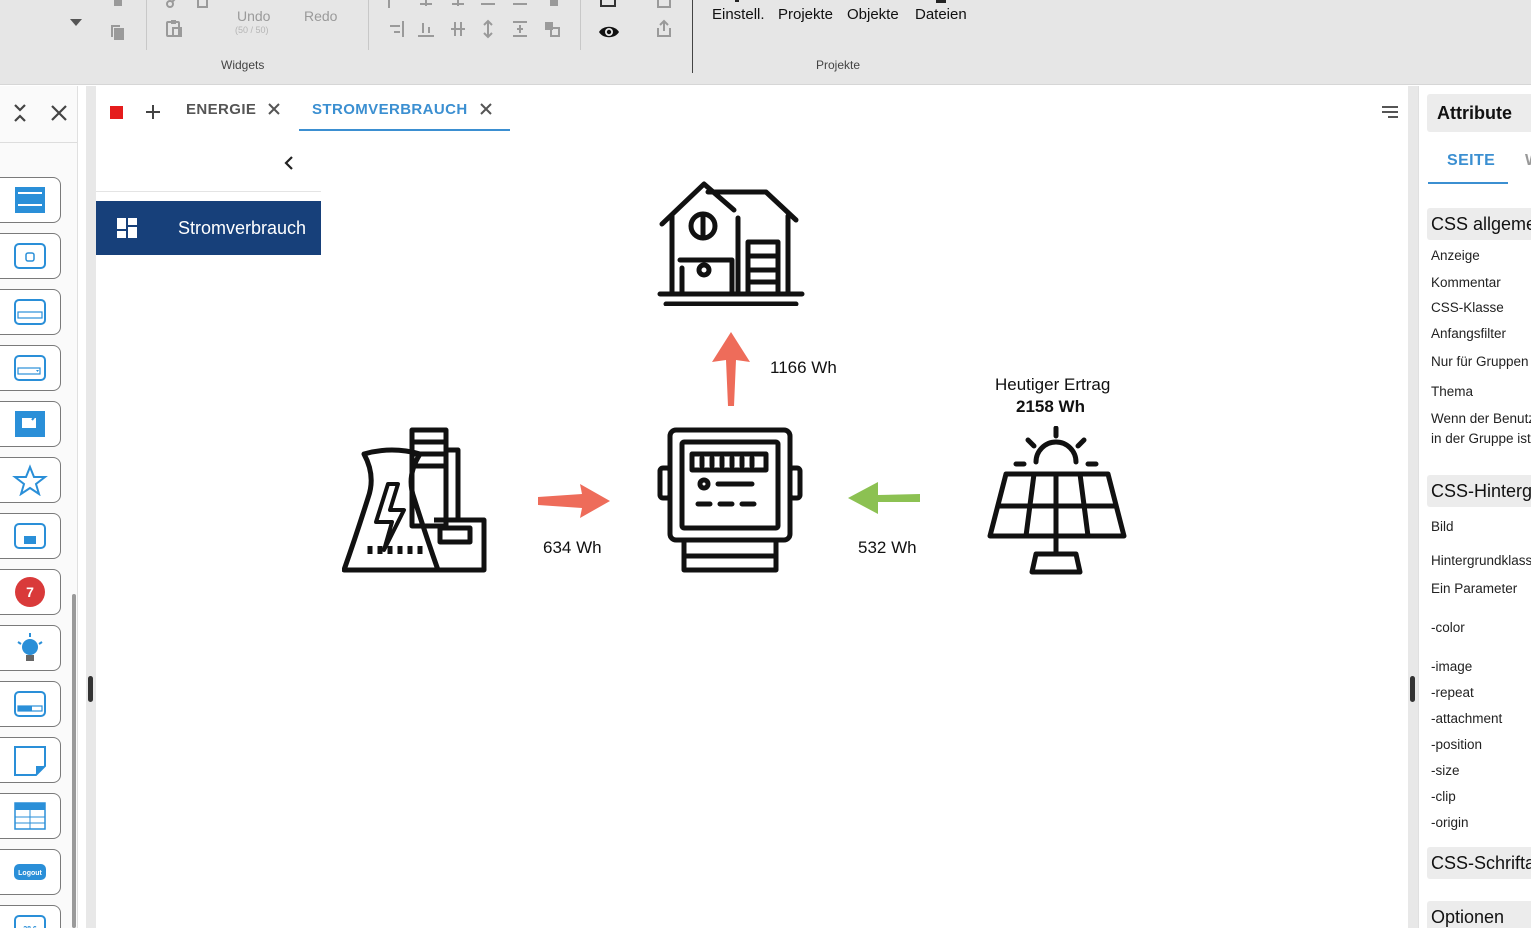 The height and width of the screenshot is (928, 1531). I want to click on prop-comment: Kommentar, so click(1466, 282).